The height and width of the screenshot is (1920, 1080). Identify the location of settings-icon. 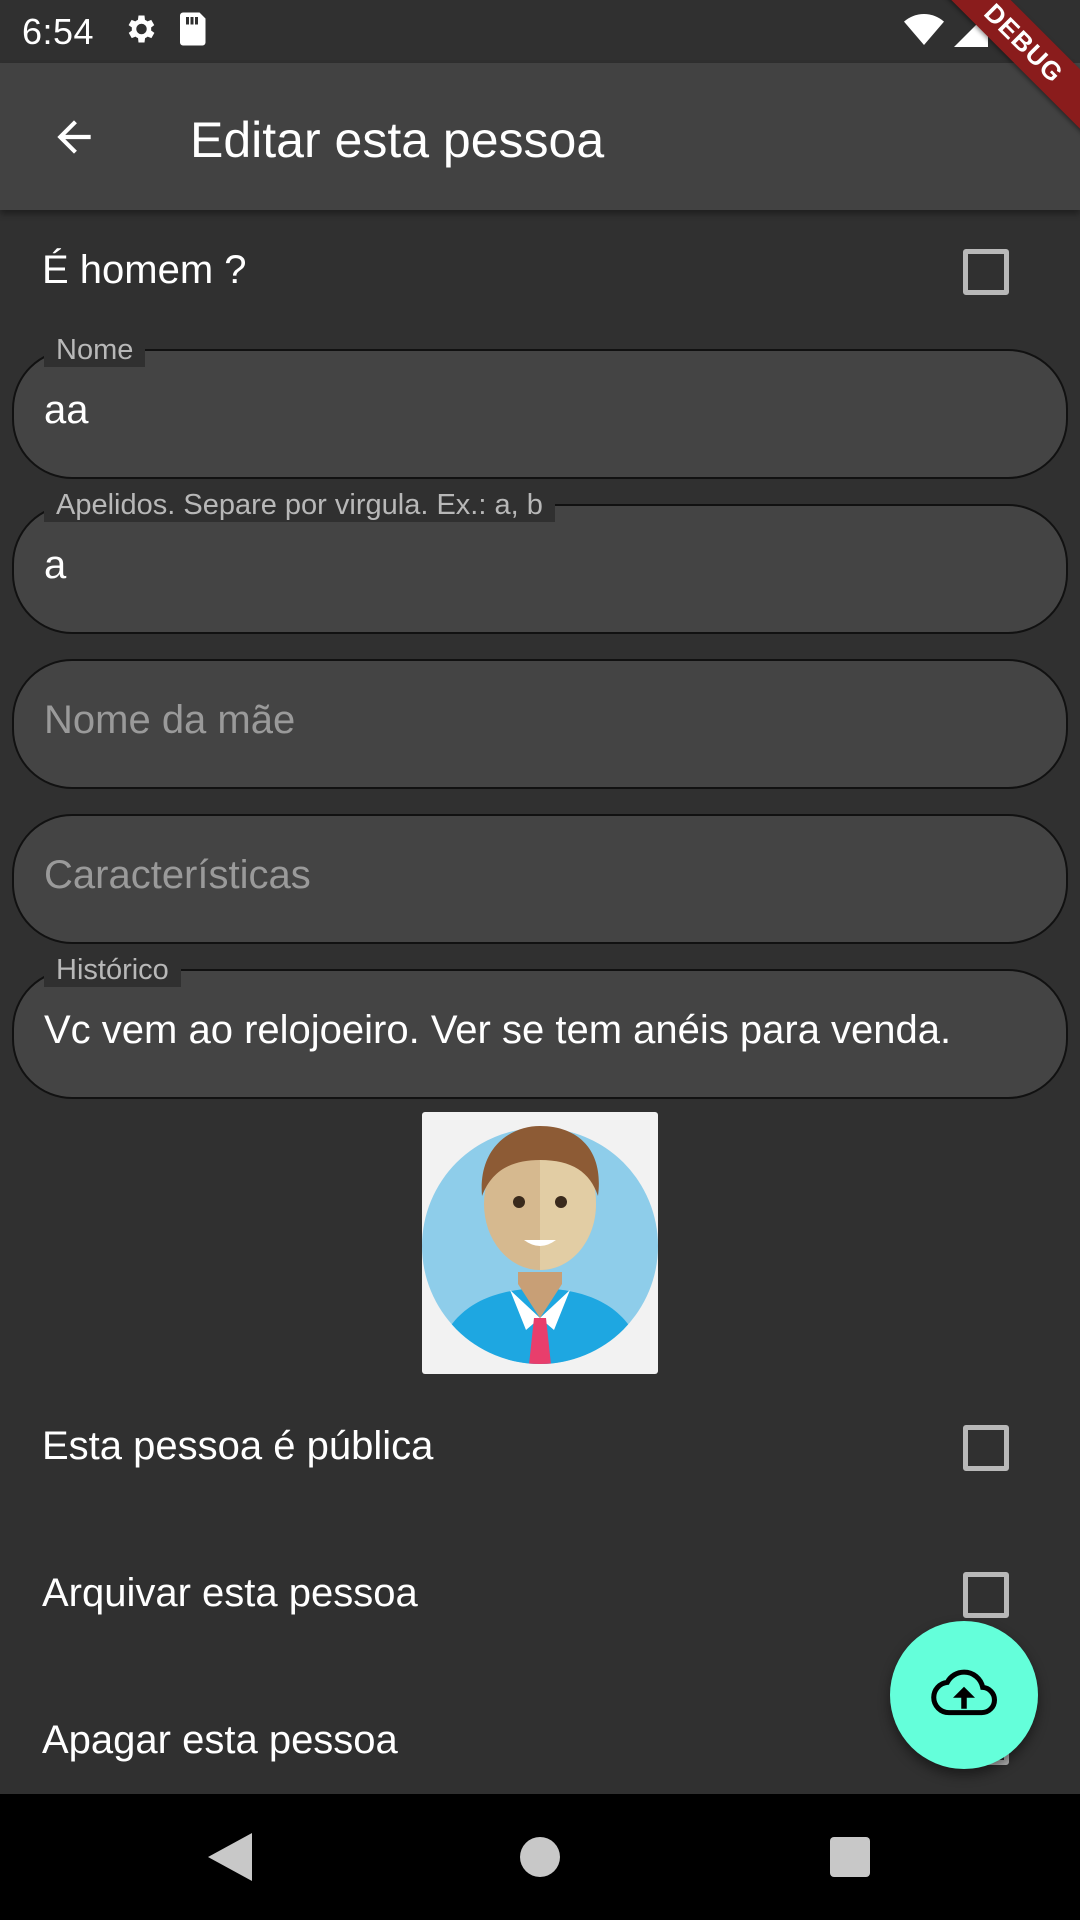
(140, 31).